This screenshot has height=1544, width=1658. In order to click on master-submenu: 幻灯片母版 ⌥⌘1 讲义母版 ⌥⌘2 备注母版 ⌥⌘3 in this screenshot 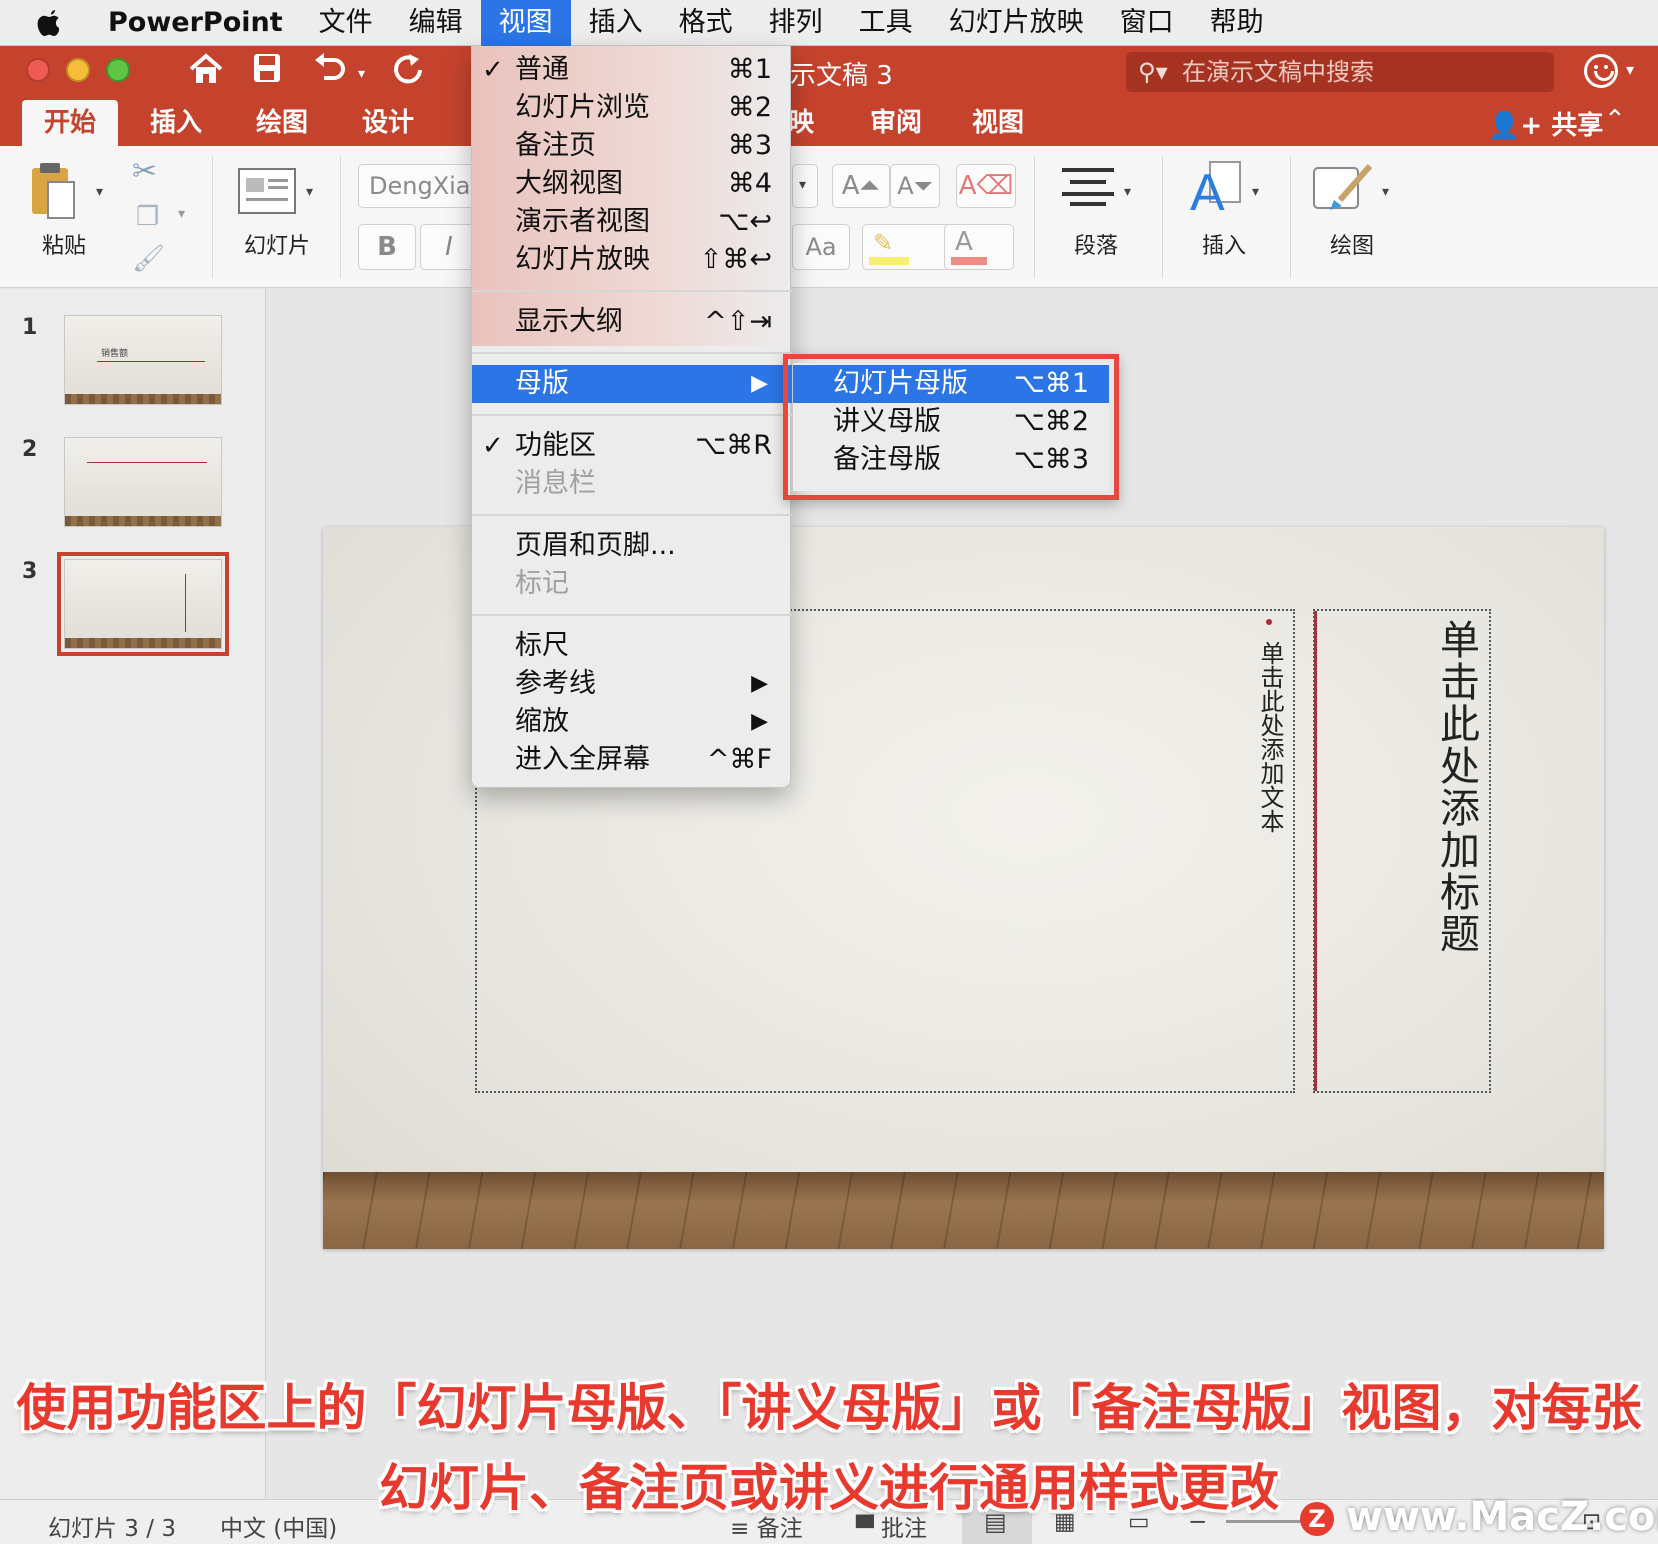, I will do `click(951, 427)`.